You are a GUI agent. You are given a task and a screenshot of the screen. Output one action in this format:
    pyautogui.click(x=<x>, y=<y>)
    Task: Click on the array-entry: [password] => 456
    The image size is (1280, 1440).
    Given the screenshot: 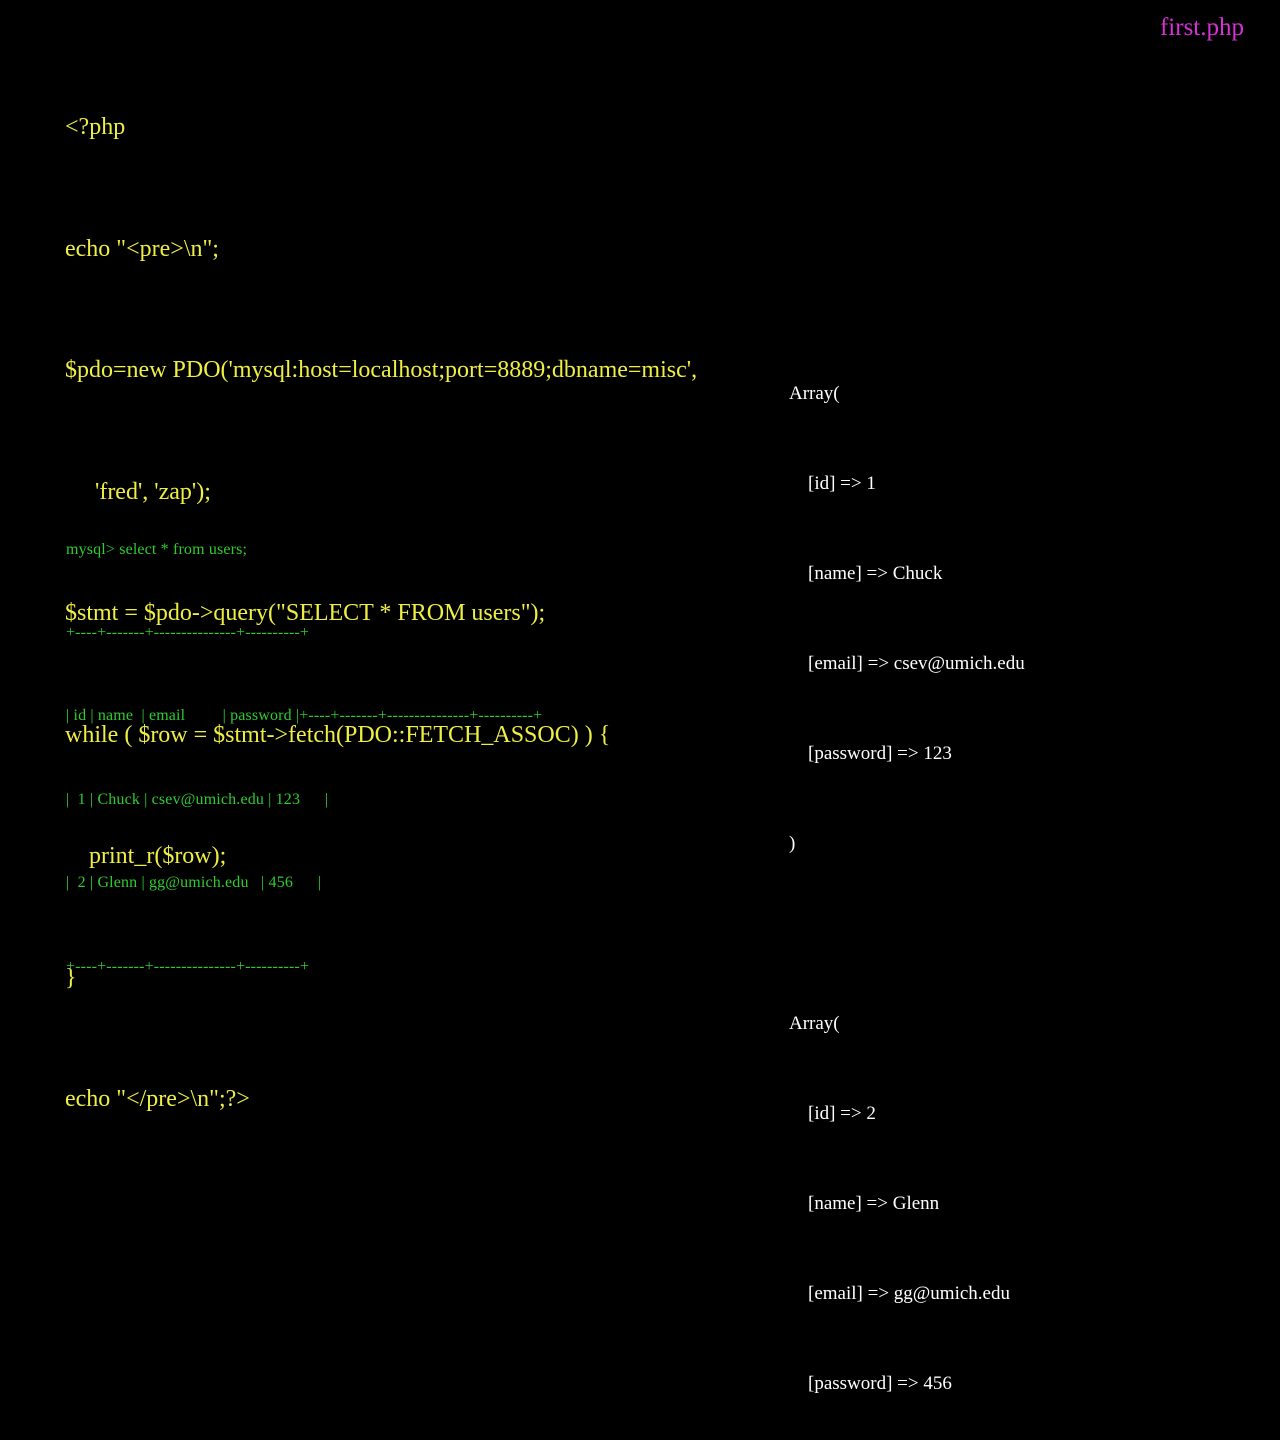 What is the action you would take?
    pyautogui.click(x=870, y=1383)
    